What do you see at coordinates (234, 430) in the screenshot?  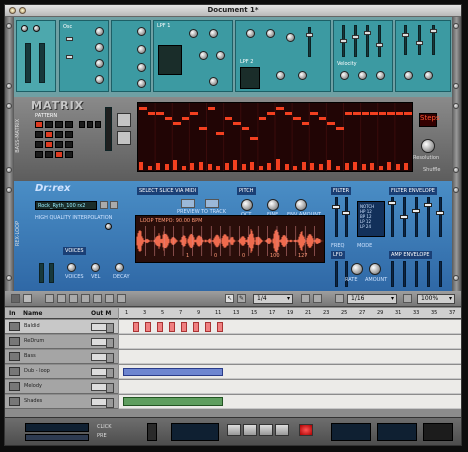 I see `stop-button` at bounding box center [234, 430].